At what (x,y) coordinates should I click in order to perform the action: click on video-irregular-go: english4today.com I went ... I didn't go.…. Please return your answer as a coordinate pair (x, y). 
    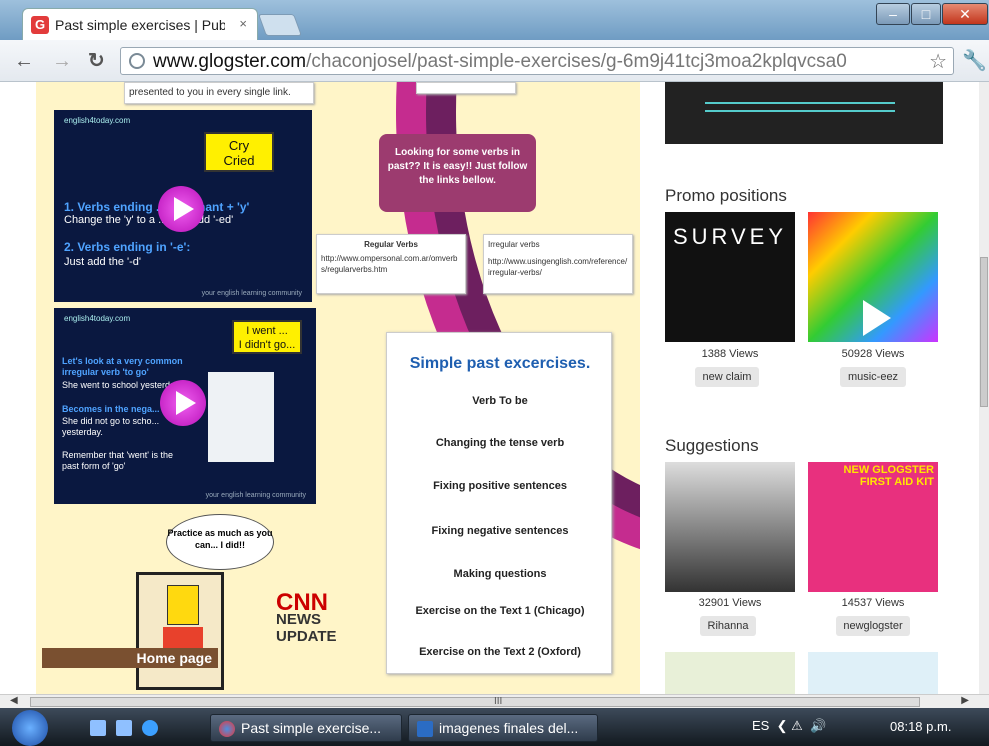
    Looking at the image, I should click on (185, 406).